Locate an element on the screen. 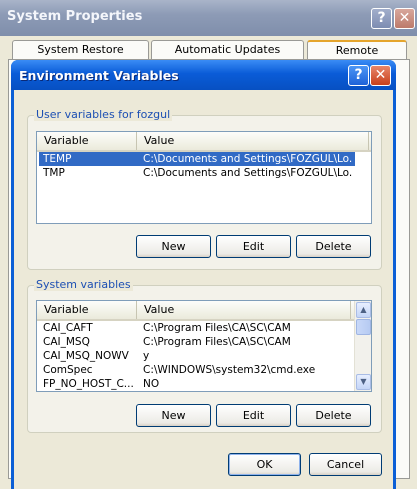 The width and height of the screenshot is (417, 489). system-variables-legend: System variables is located at coordinates (83, 284).